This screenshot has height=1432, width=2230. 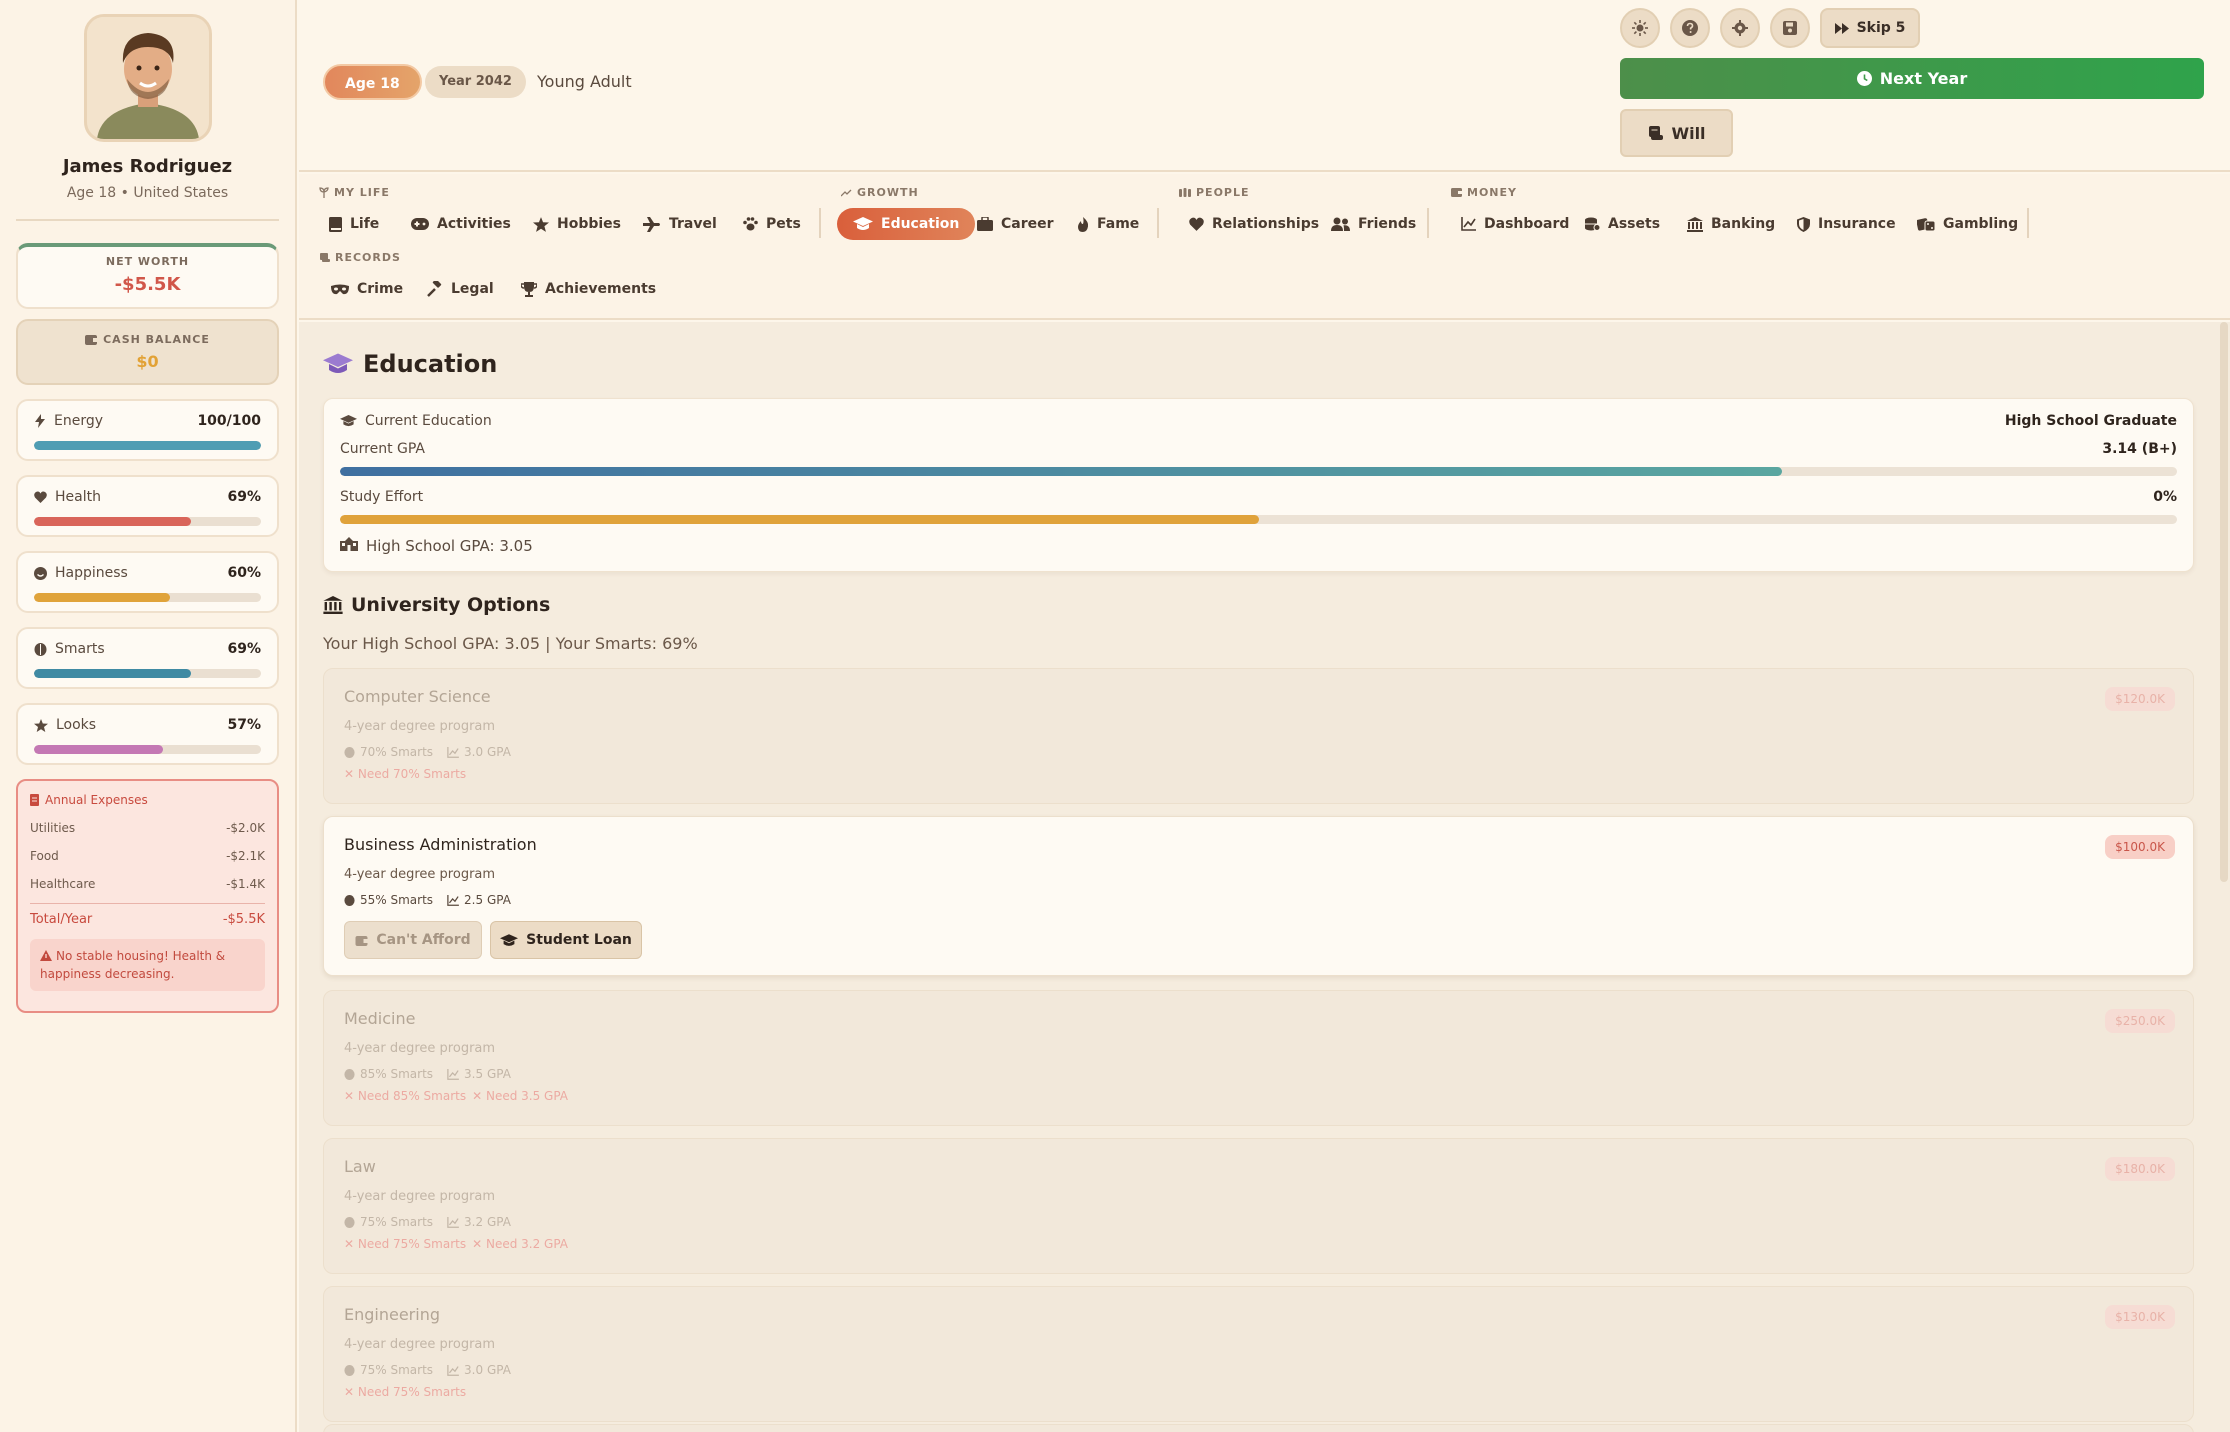 What do you see at coordinates (772, 224) in the screenshot?
I see `nav-item-pets: Pets` at bounding box center [772, 224].